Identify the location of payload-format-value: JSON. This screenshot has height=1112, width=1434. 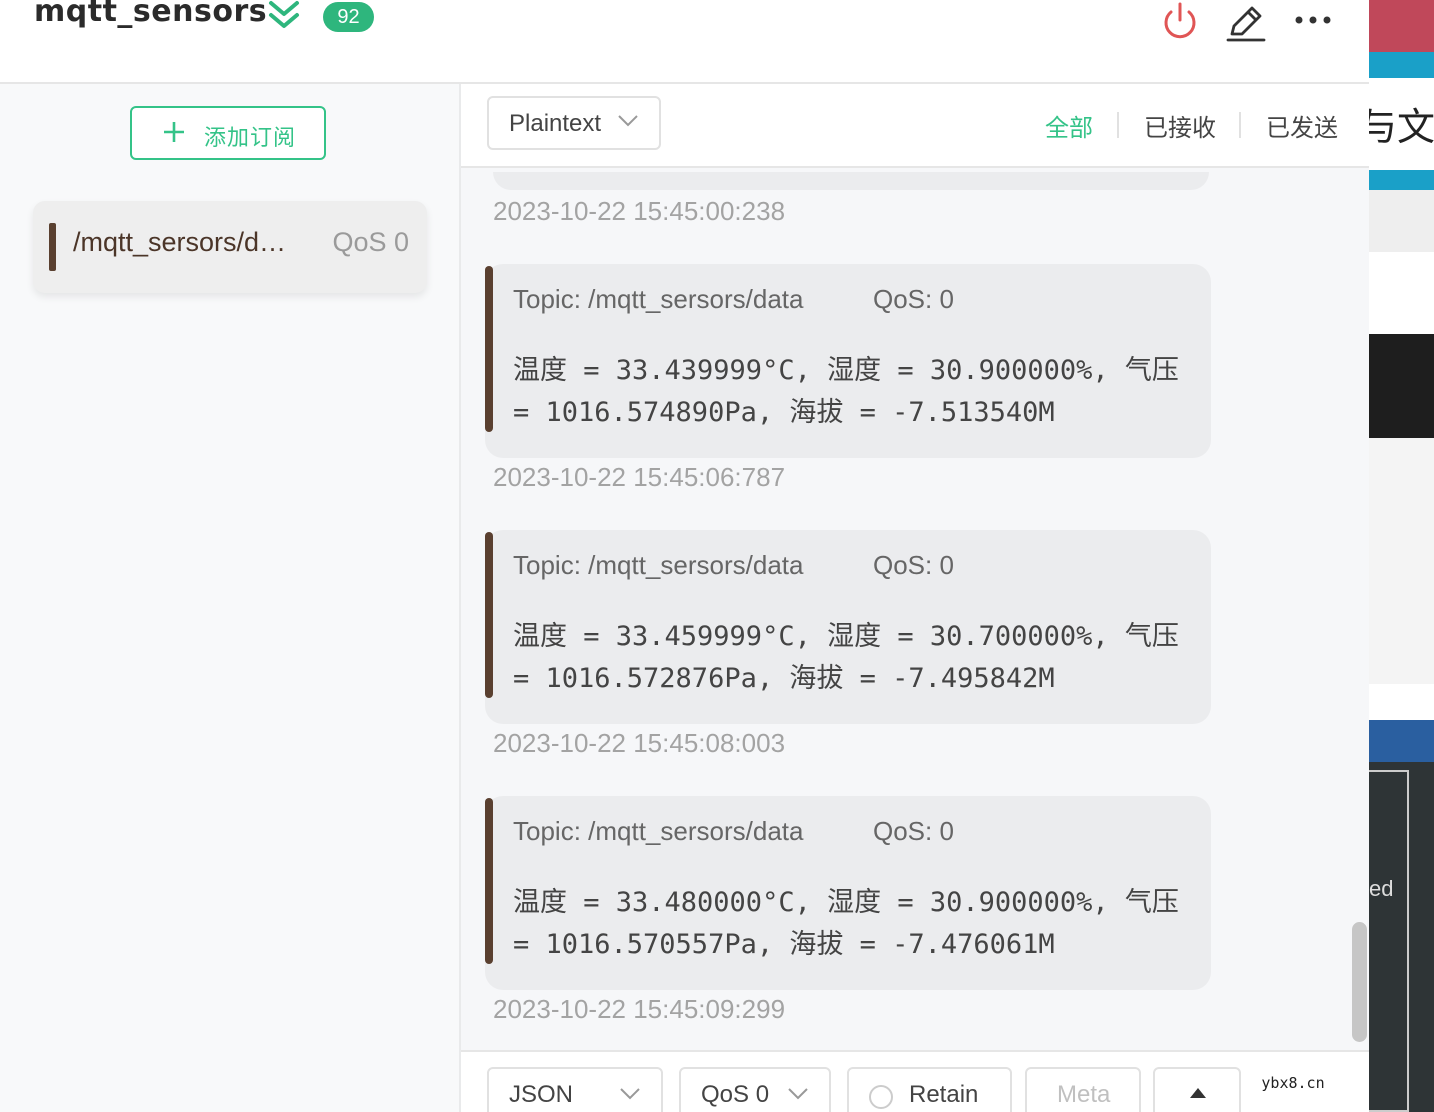
(541, 1094).